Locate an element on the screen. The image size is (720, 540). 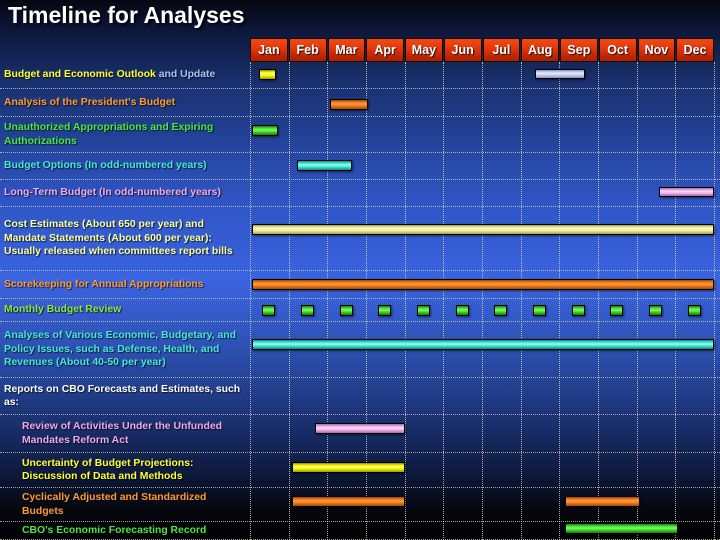
row-label: CBO's Economic Forecasting Record is located at coordinates (134, 530).